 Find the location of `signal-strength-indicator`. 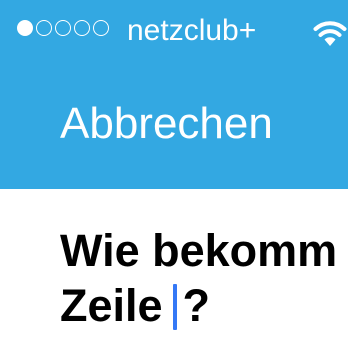

signal-strength-indicator is located at coordinates (63, 28).